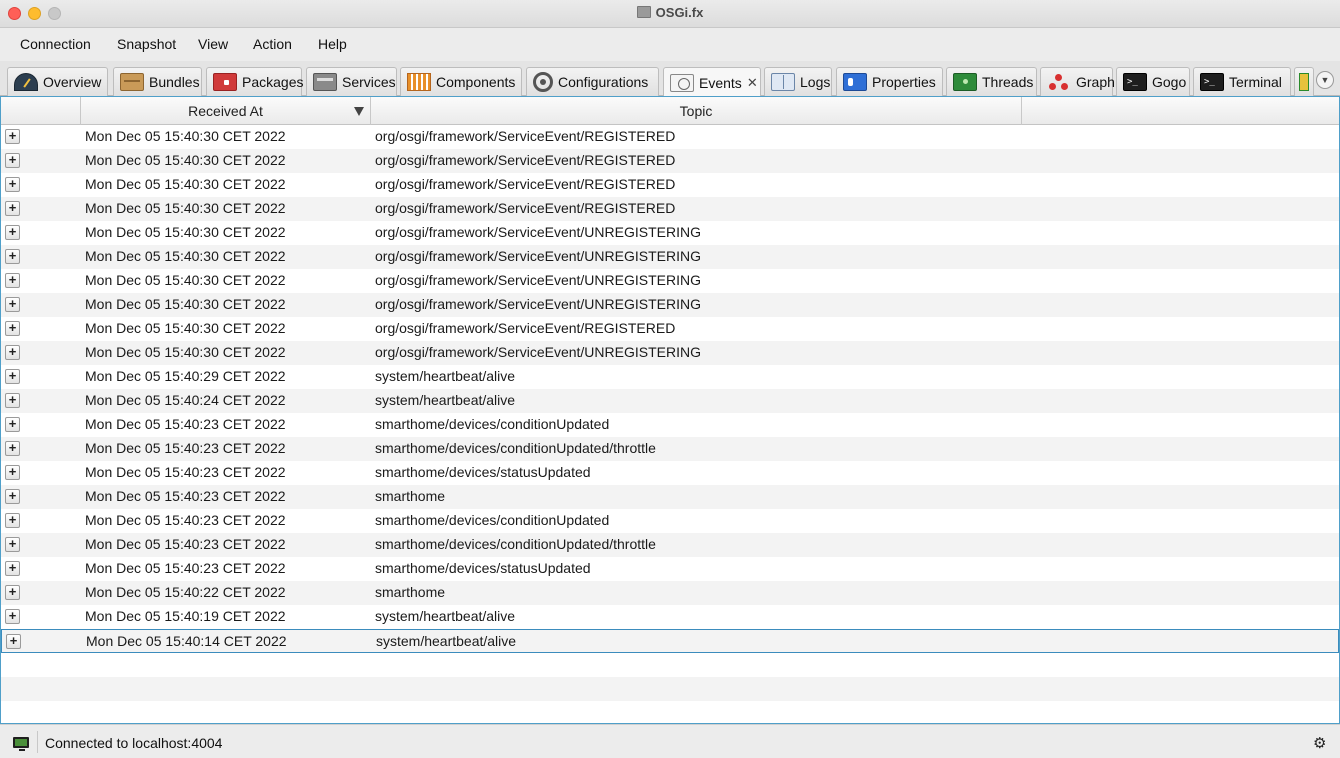 This screenshot has height=758, width=1340. Describe the element at coordinates (752, 83) in the screenshot. I see `tab-close-icon: ✕` at that location.